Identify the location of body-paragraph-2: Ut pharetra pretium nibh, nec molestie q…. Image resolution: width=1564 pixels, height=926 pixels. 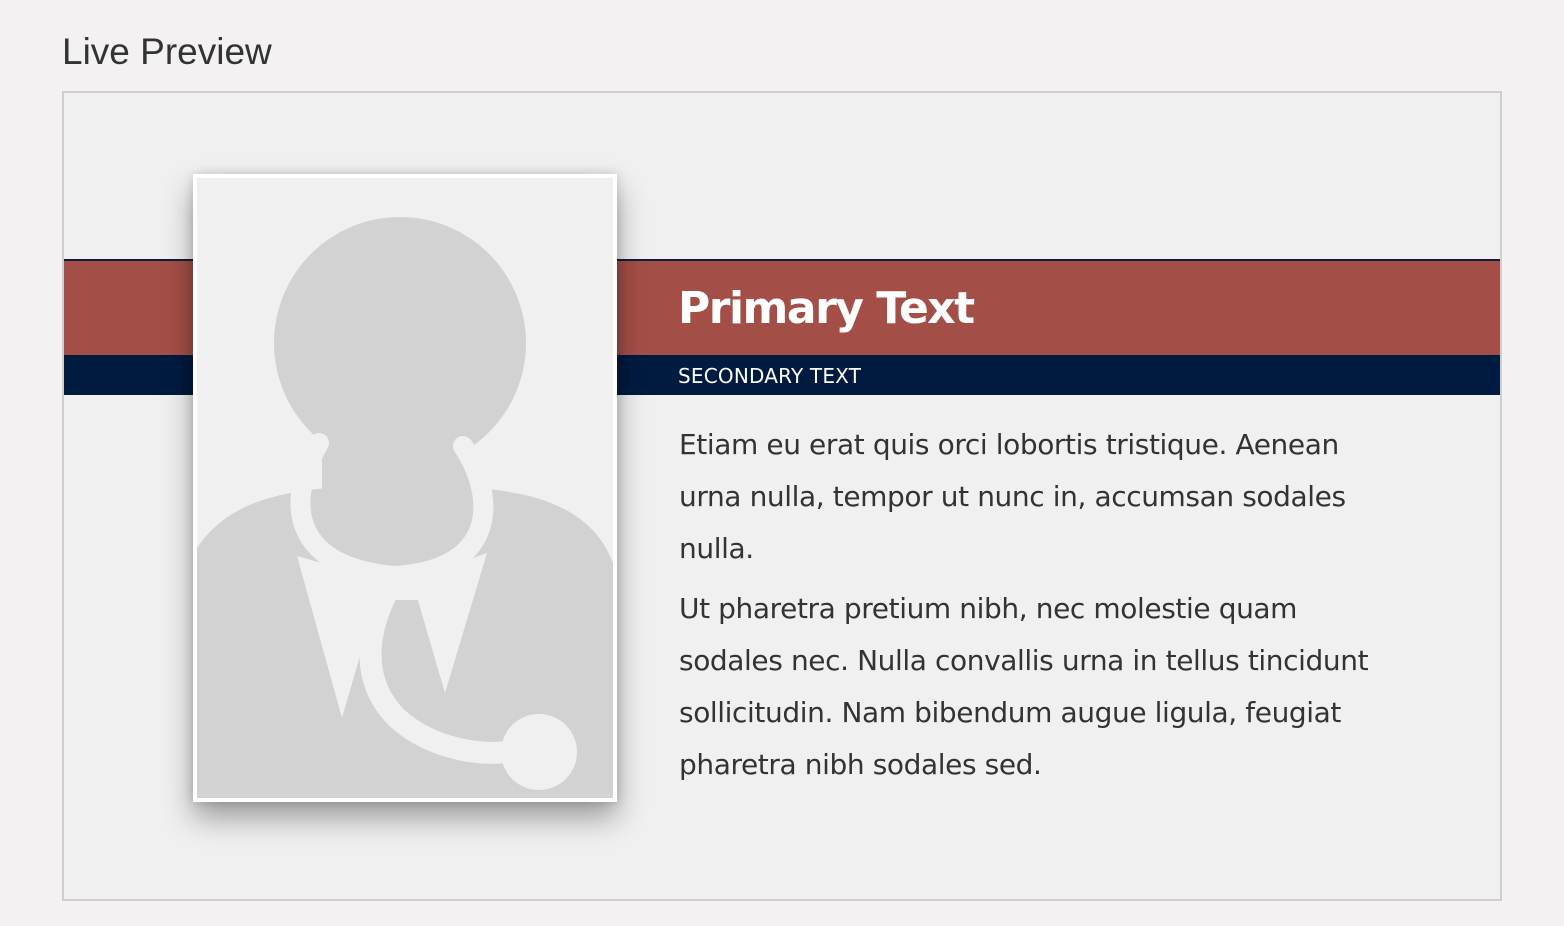
(1024, 686).